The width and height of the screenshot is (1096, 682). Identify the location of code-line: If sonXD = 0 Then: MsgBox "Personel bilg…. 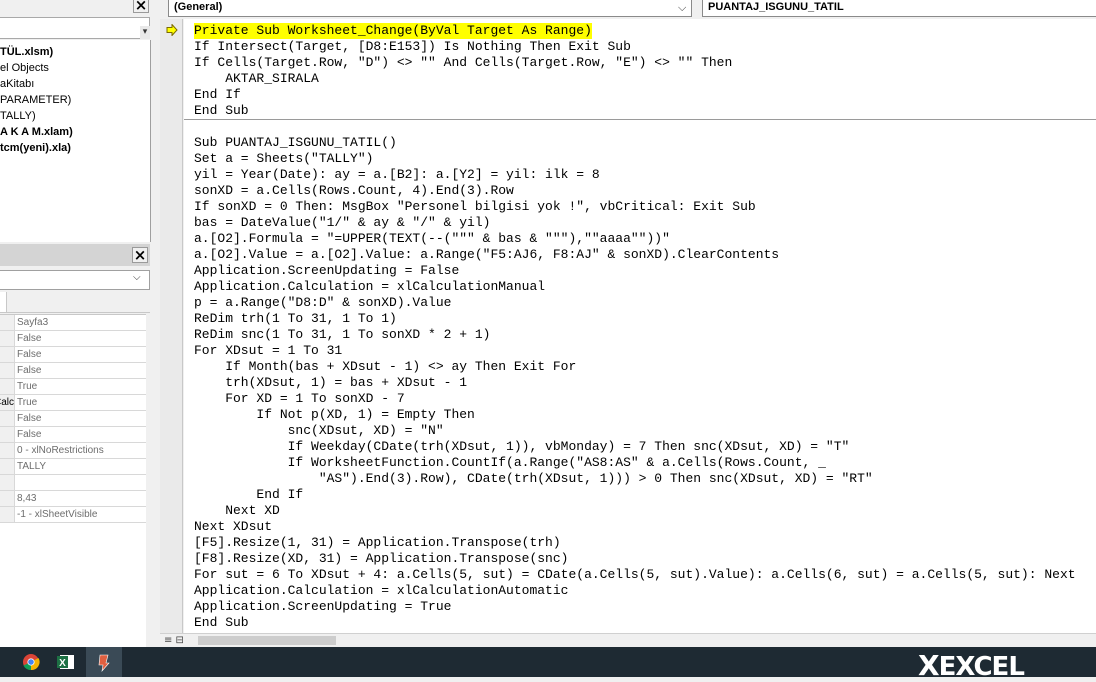
(475, 207).